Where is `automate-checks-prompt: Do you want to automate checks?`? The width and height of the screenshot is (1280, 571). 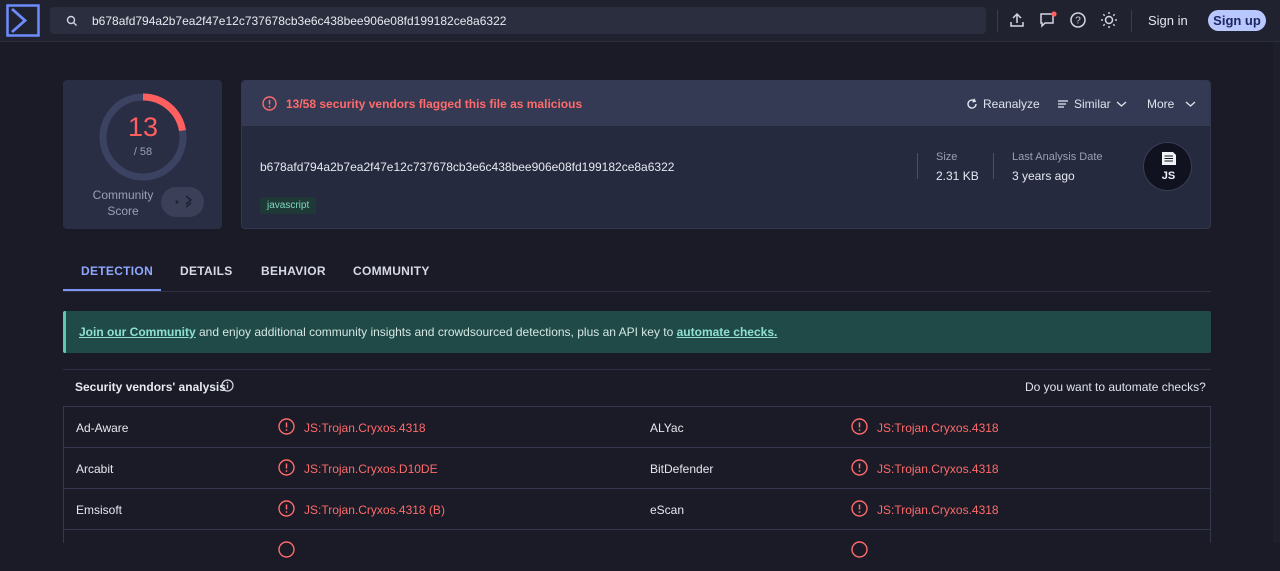 automate-checks-prompt: Do you want to automate checks? is located at coordinates (1115, 387).